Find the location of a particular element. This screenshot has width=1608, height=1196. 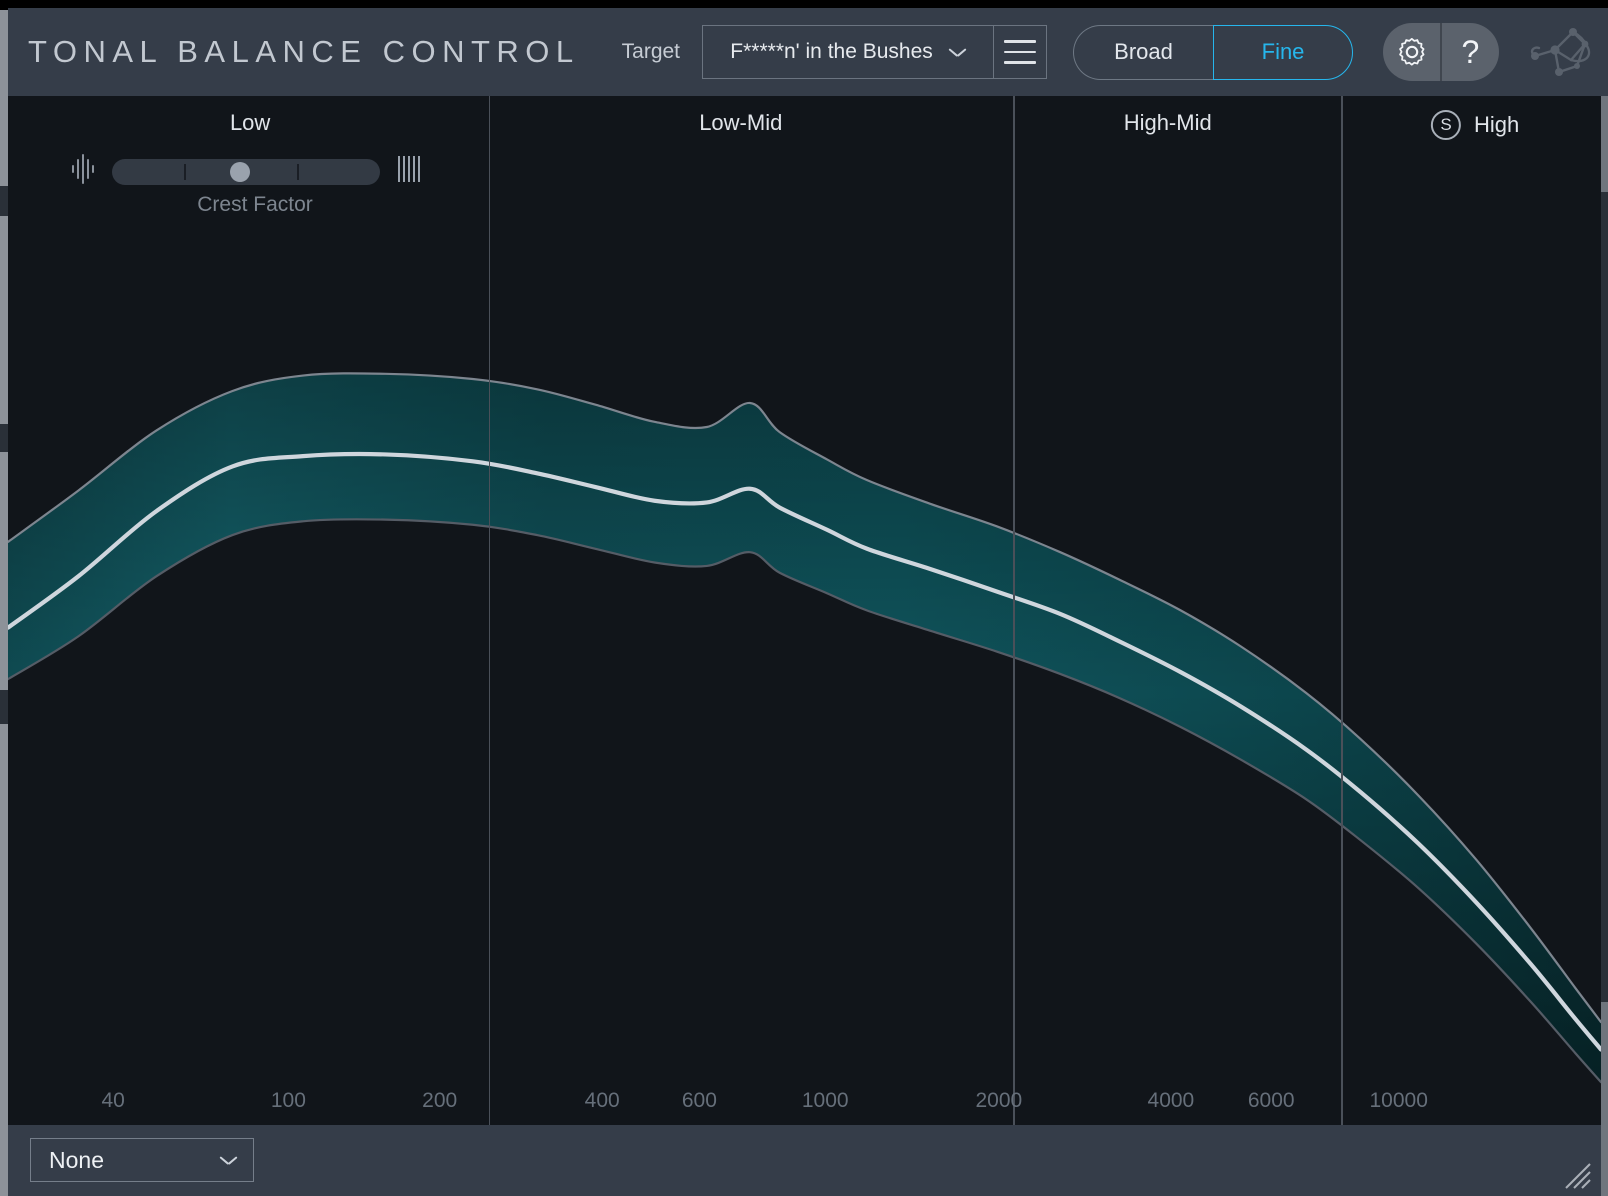

help-icon: ? is located at coordinates (1470, 52).